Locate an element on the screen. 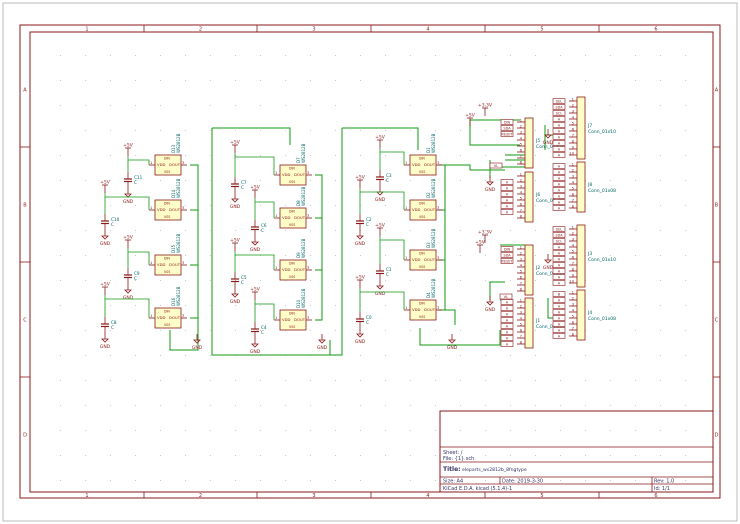 This screenshot has height=524, width=740. frame-col-label-top: 6 is located at coordinates (655, 30).